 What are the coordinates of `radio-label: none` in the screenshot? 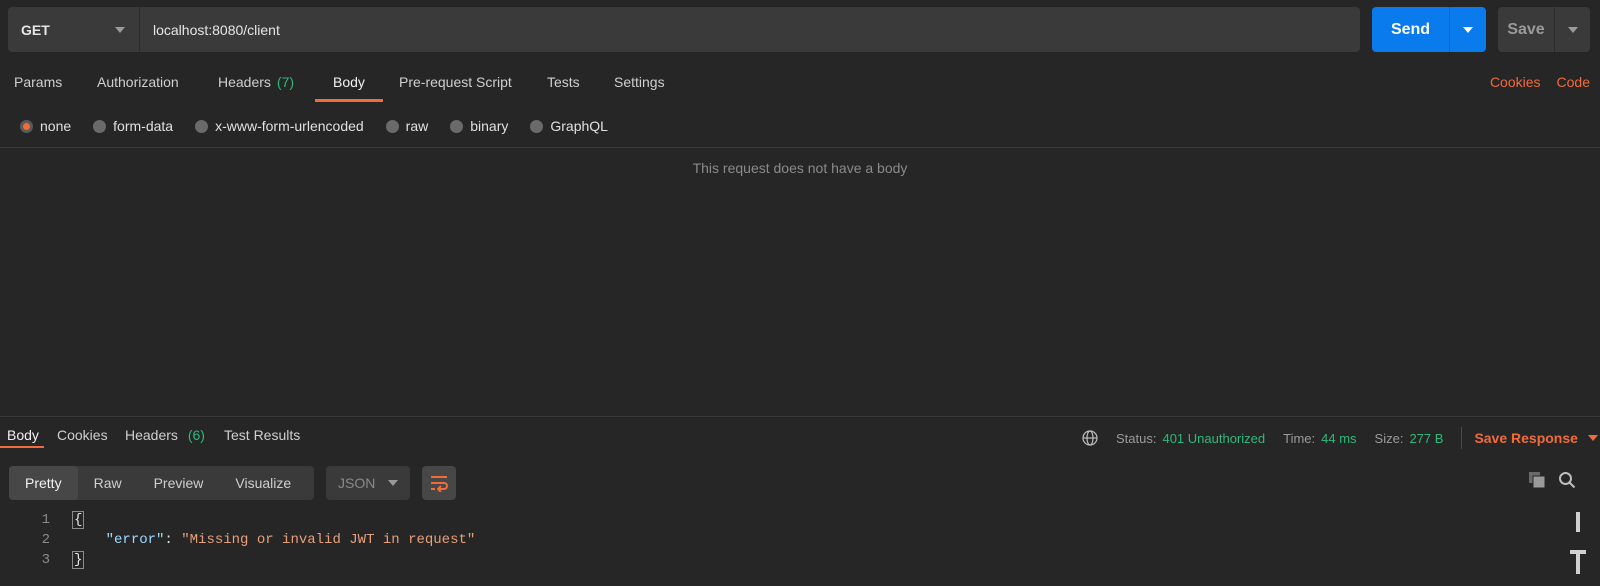 It's located at (56, 126).